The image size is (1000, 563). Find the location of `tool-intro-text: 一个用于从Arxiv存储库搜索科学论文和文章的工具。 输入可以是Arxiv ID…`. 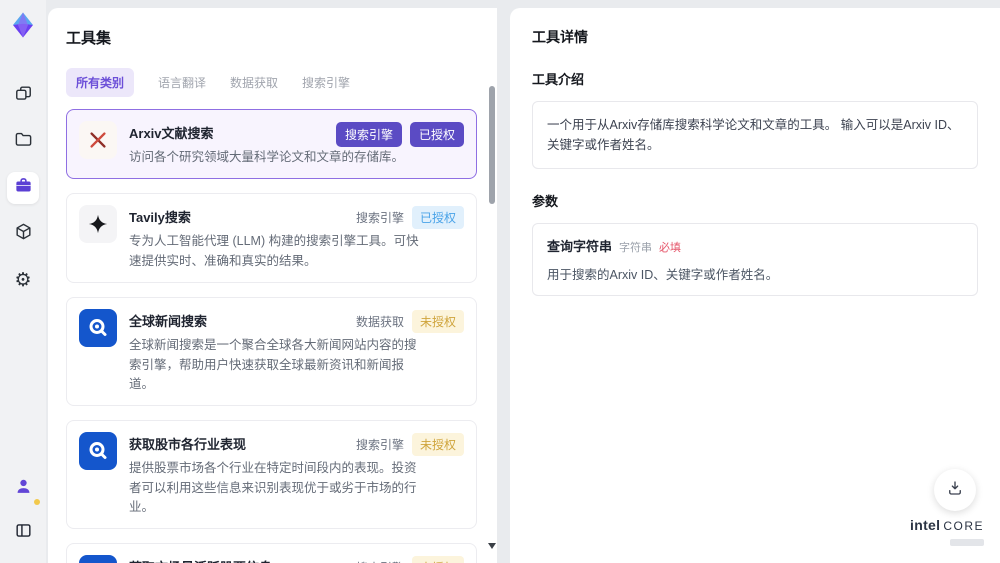

tool-intro-text: 一个用于从Arxiv存储库搜索科学论文和文章的工具。 输入可以是Arxiv ID… is located at coordinates (755, 135).